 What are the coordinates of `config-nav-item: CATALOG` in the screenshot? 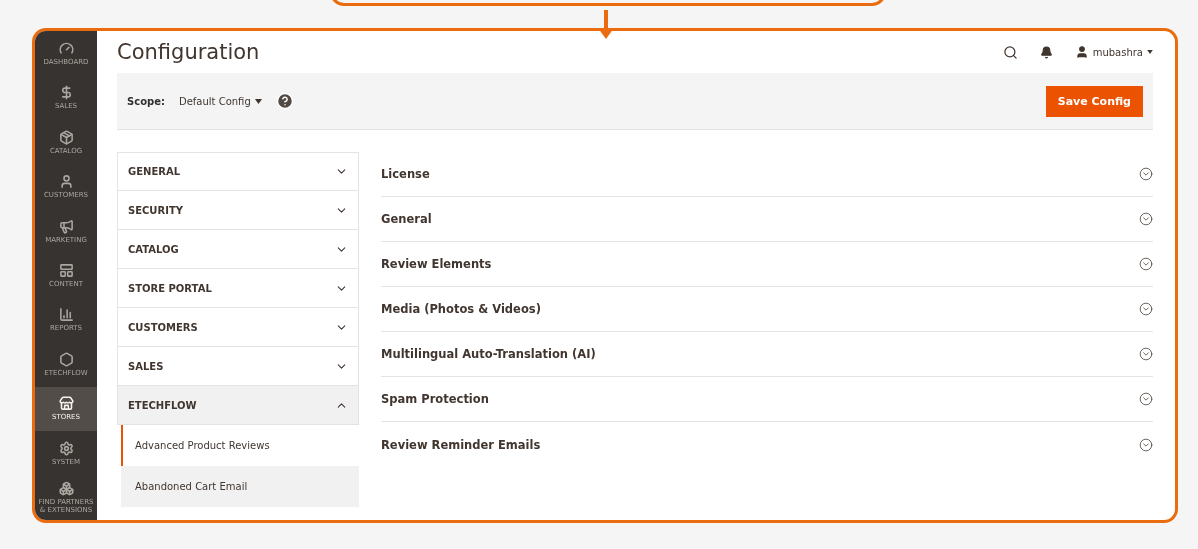 It's located at (238, 249).